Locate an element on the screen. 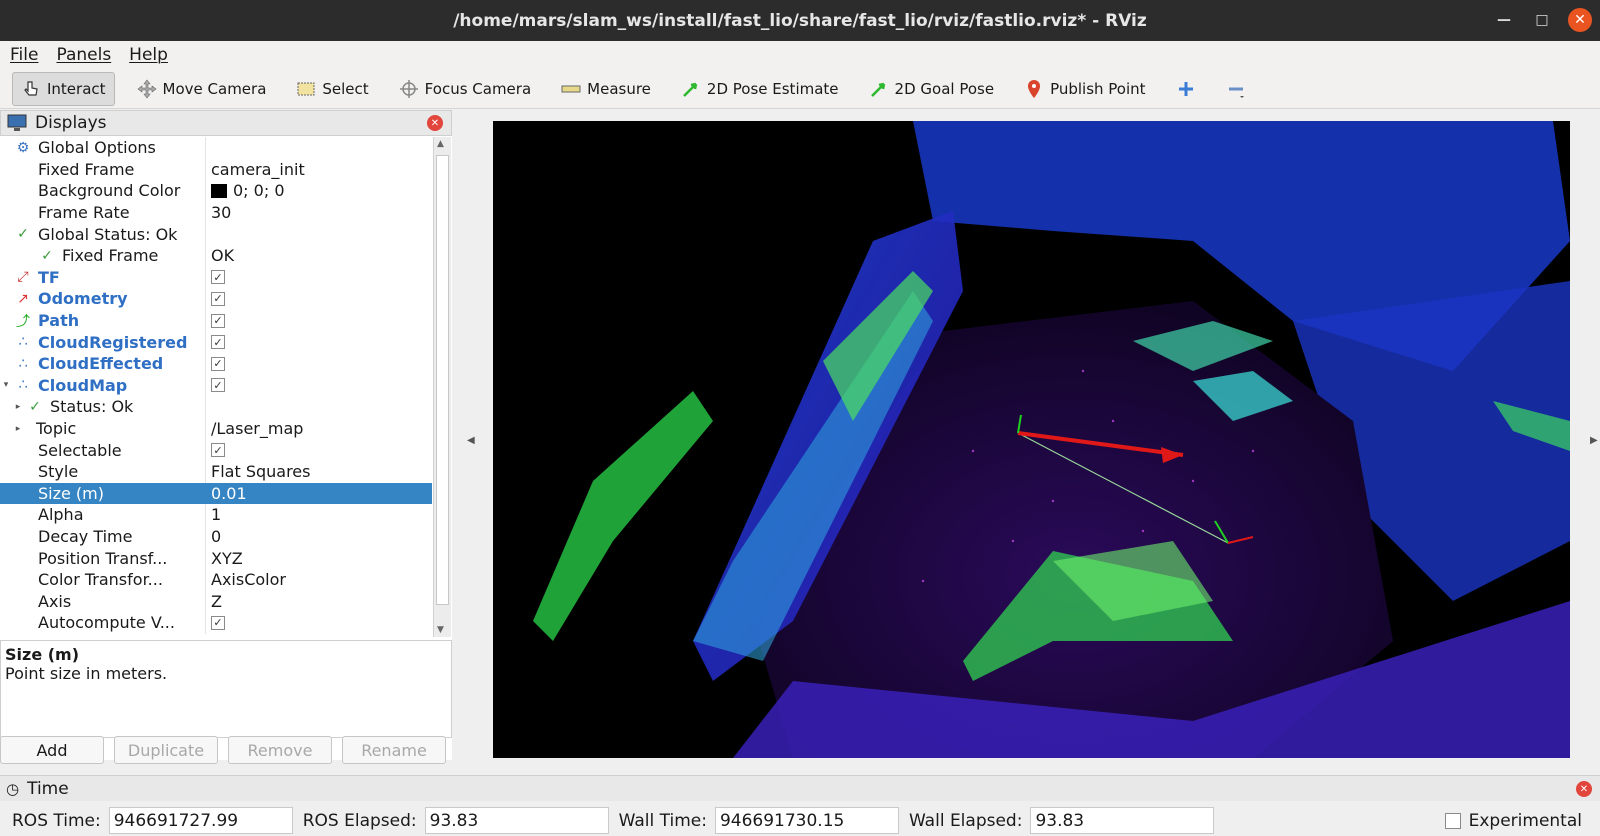 The width and height of the screenshot is (1600, 836). rename-button: Rename is located at coordinates (394, 750).